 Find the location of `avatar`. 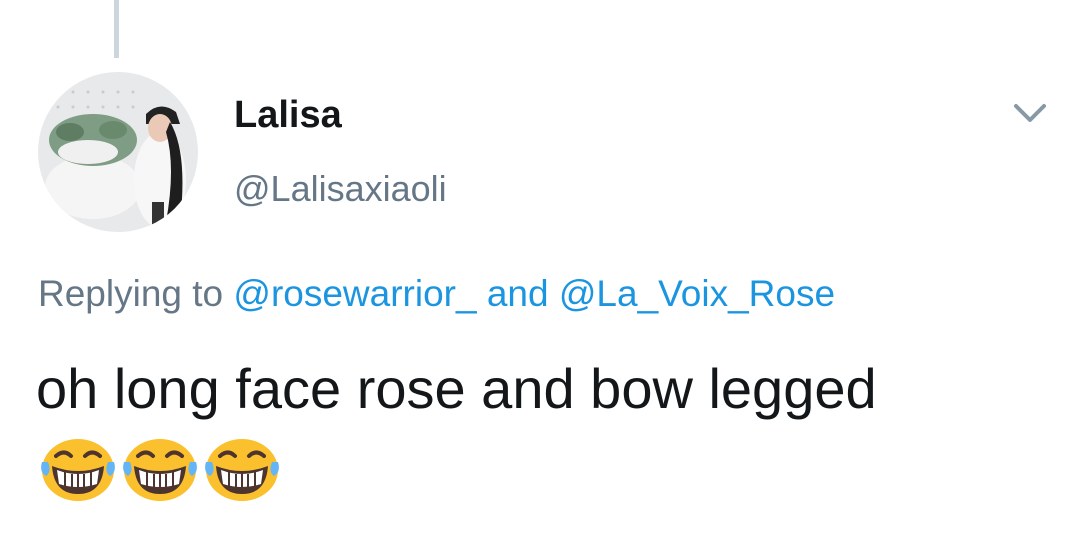

avatar is located at coordinates (118, 152).